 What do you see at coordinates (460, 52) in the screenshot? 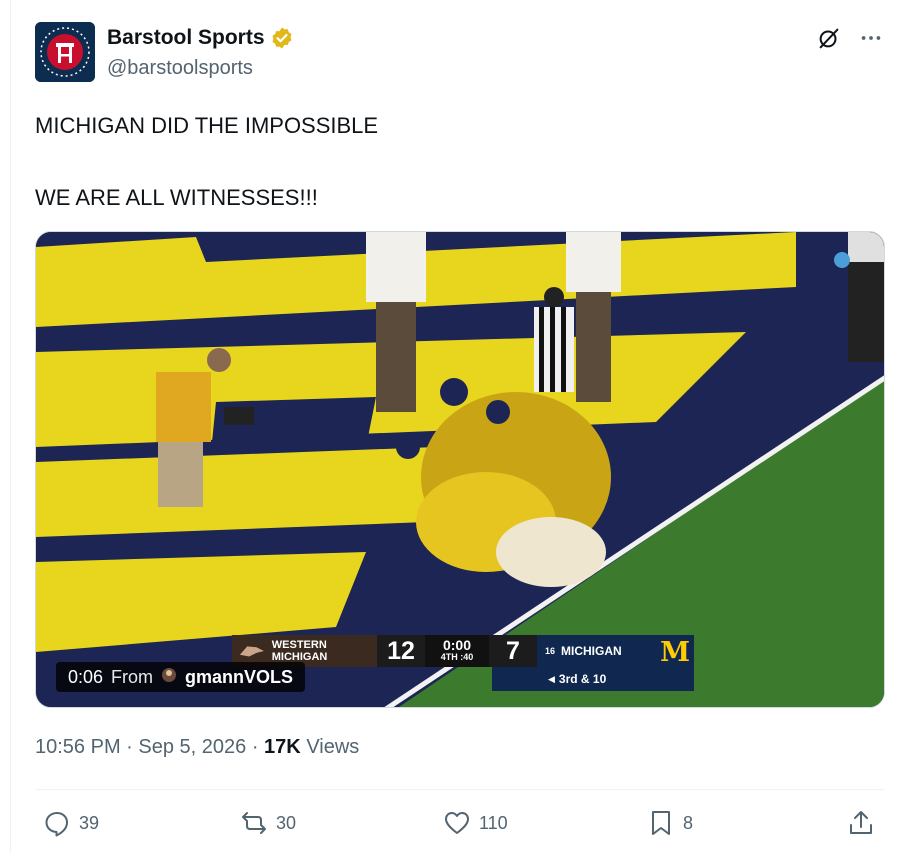
I see `tweet-header: Barstool Sports @barstoolsports` at bounding box center [460, 52].